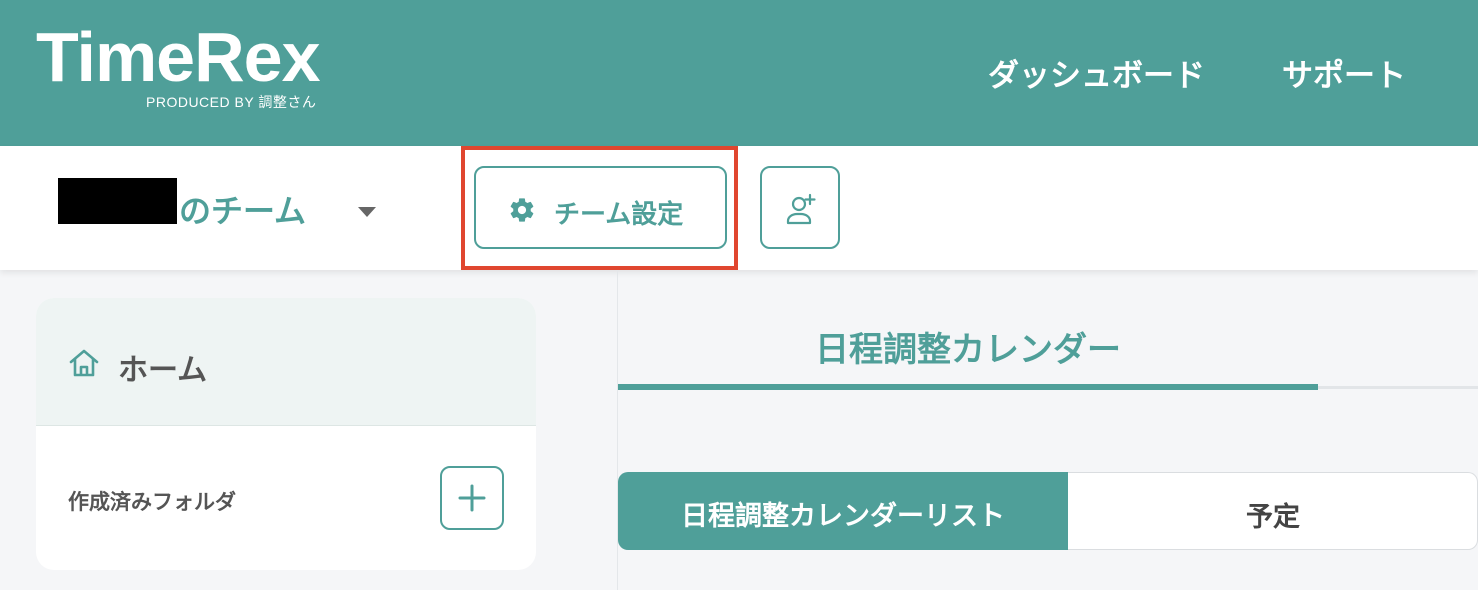  I want to click on sidebar-item-home-label: ホーム, so click(163, 370).